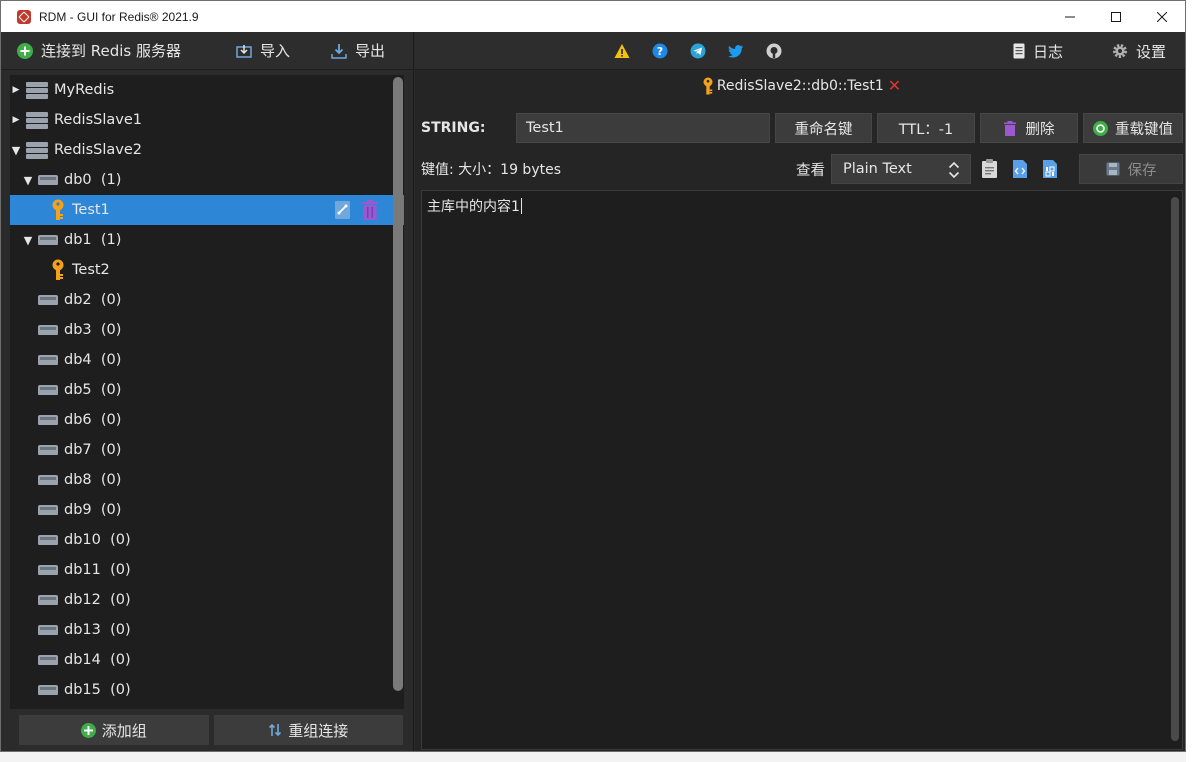 This screenshot has width=1196, height=762. I want to click on key-name-input: Test1, so click(643, 128).